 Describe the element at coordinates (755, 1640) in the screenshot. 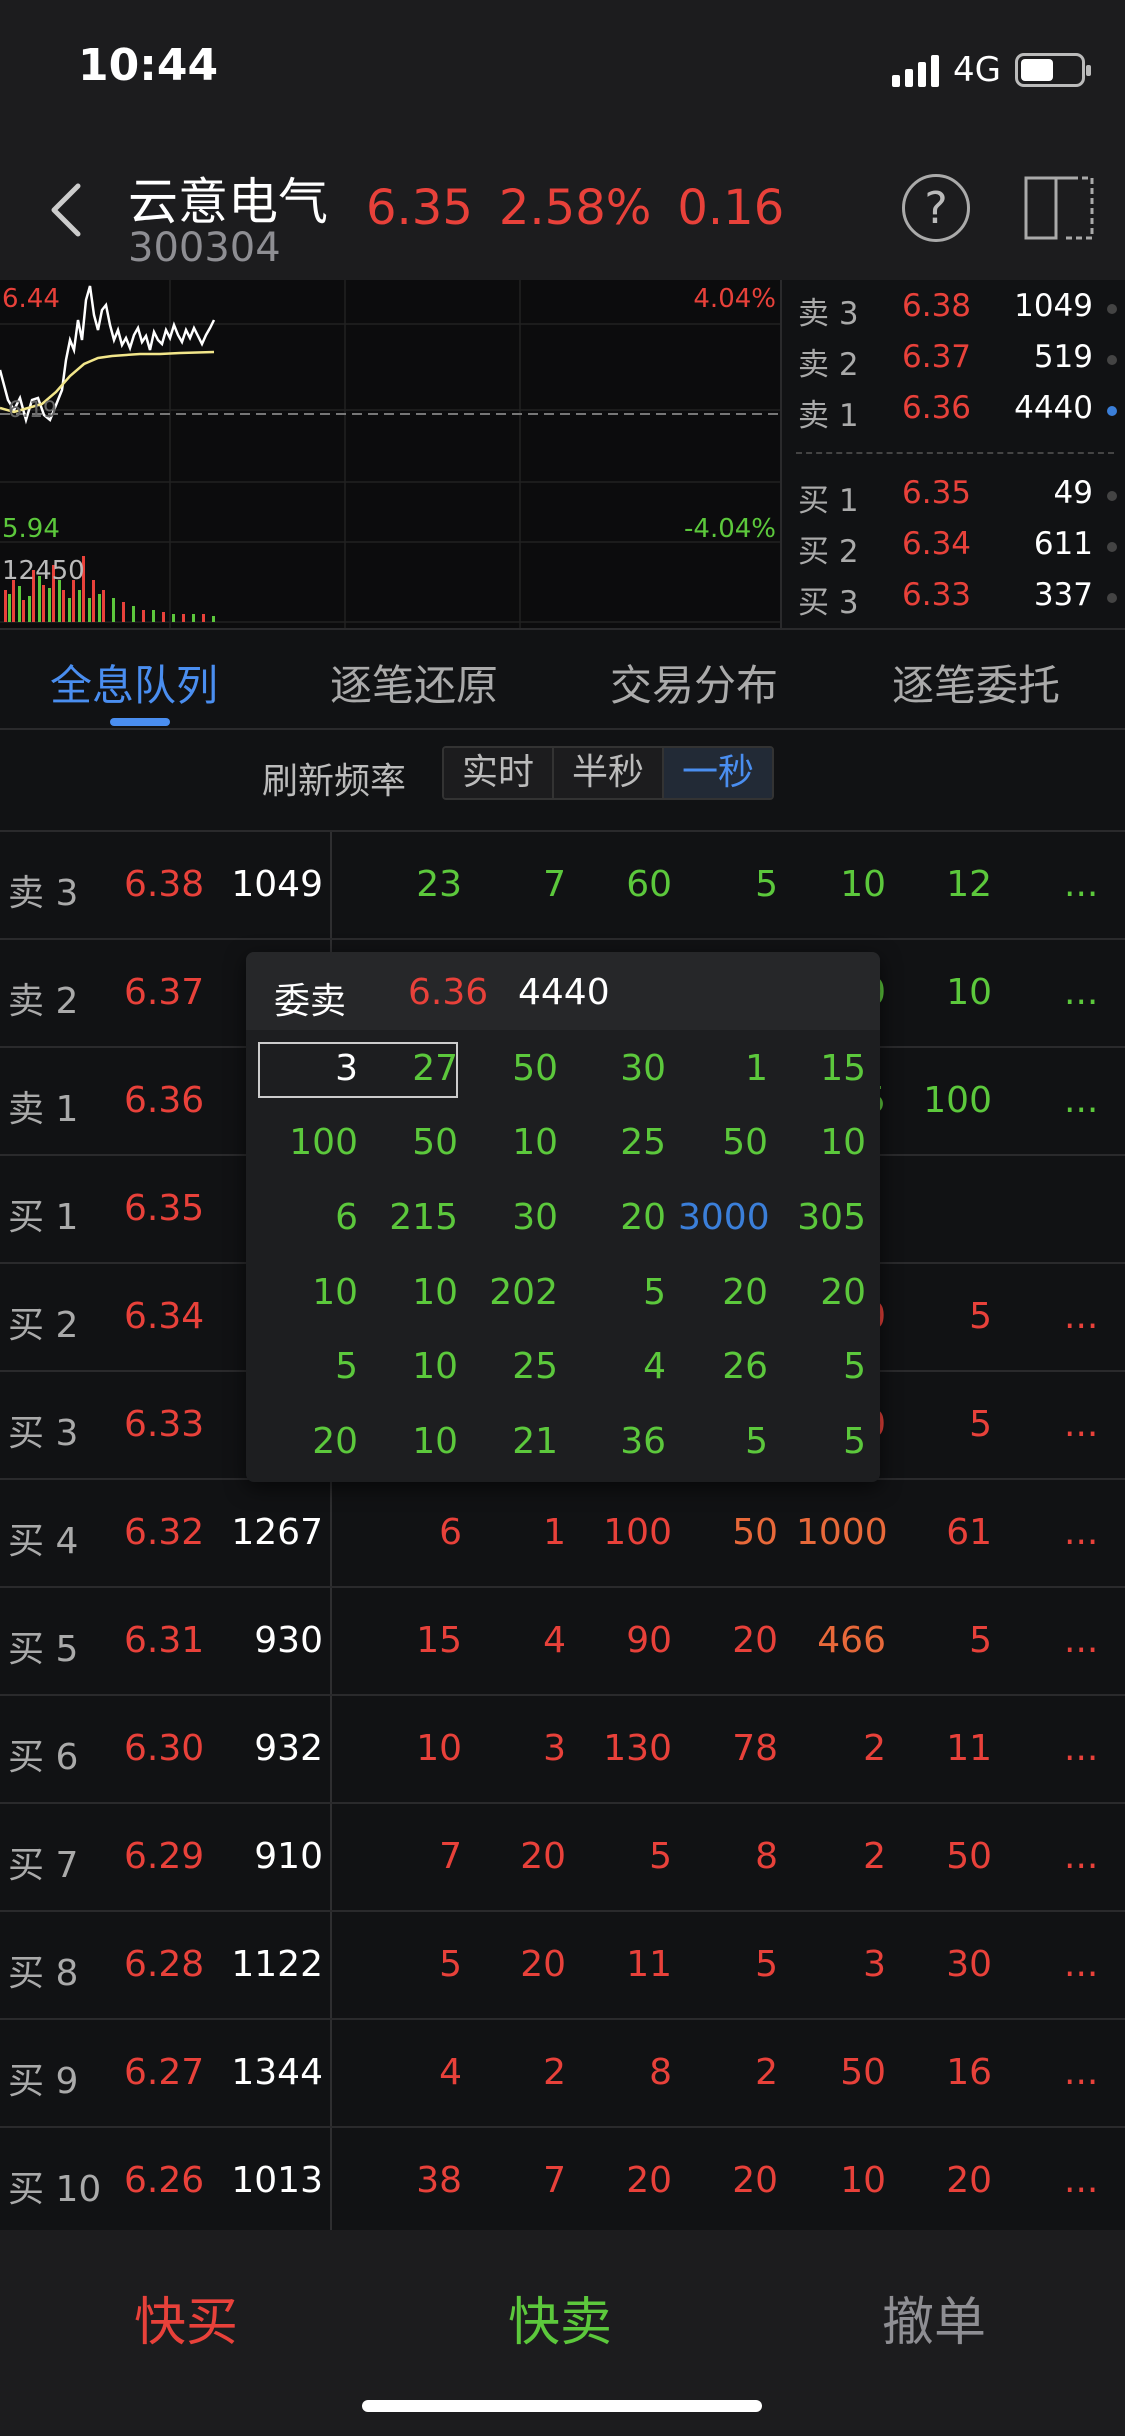

I see `queue-cell: 20` at that location.